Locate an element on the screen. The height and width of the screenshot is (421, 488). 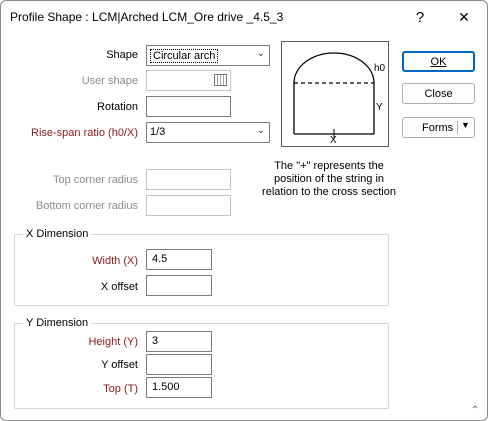
user-shape-input is located at coordinates (188, 80).